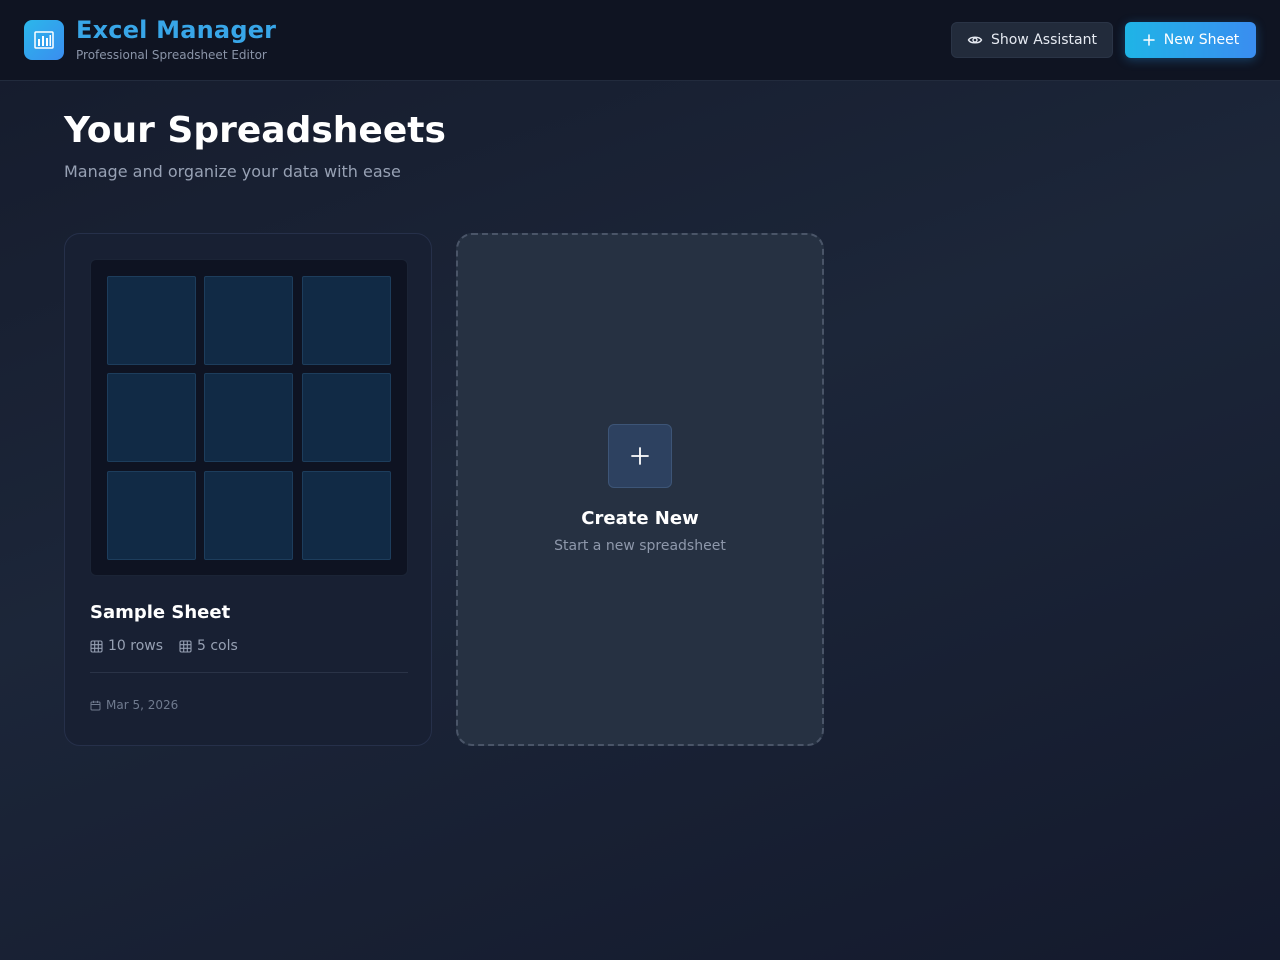 Image resolution: width=1280 pixels, height=960 pixels. I want to click on cols-count: 5 cols, so click(208, 646).